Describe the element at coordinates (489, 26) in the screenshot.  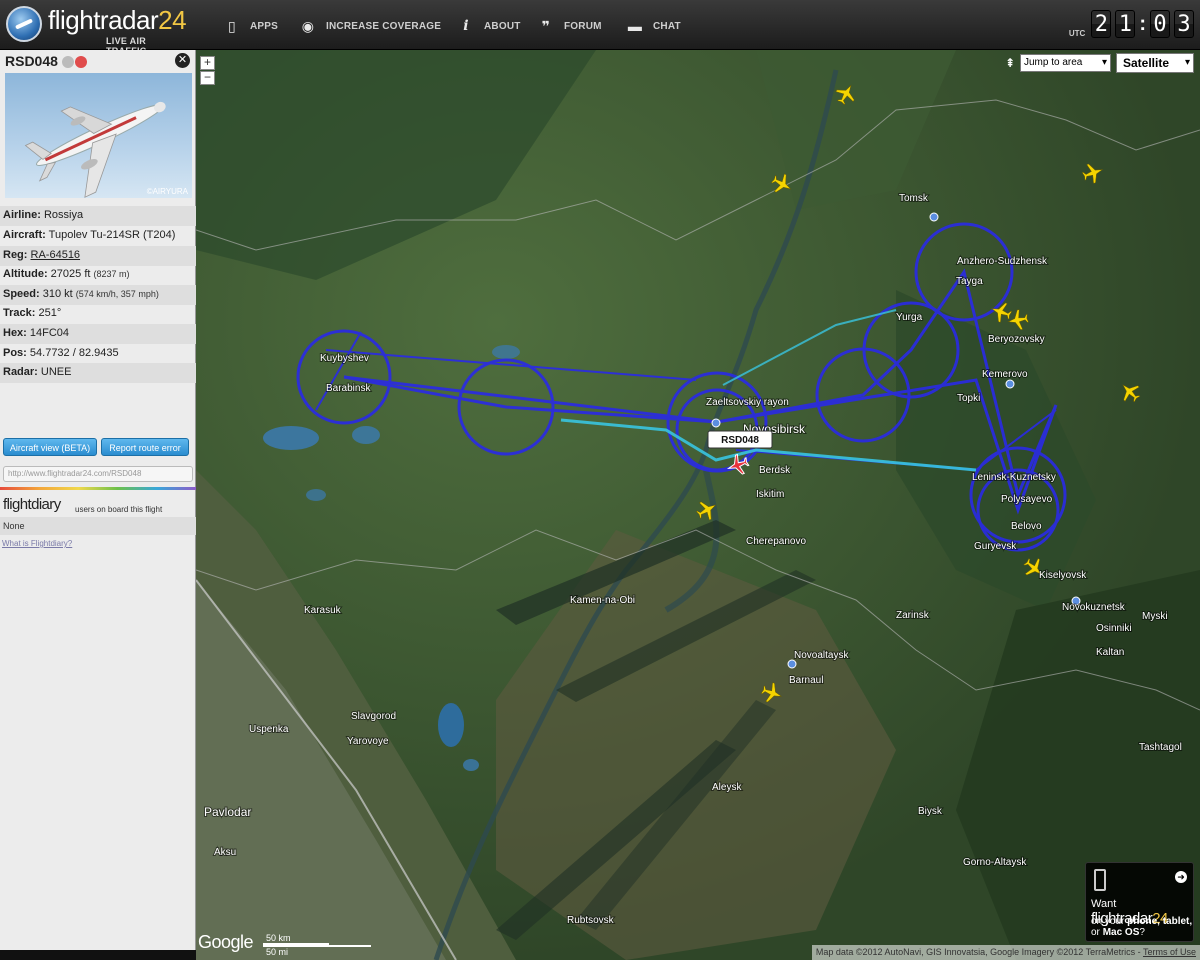
I see `nav-about: i ABOUT` at that location.